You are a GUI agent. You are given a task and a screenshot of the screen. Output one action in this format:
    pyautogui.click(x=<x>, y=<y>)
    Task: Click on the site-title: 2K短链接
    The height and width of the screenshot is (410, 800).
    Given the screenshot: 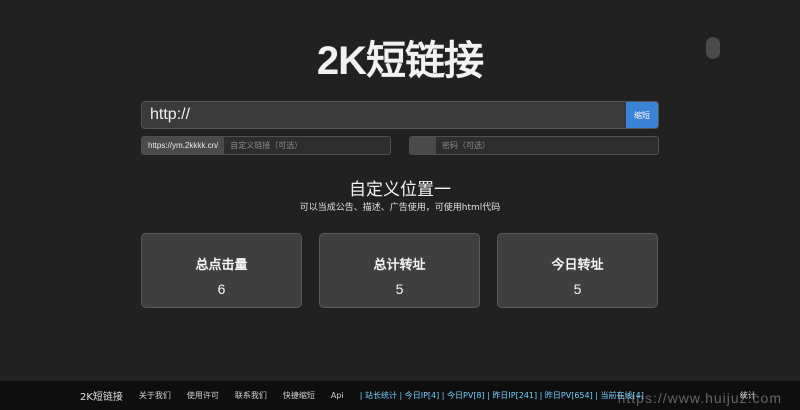 What is the action you would take?
    pyautogui.click(x=400, y=61)
    